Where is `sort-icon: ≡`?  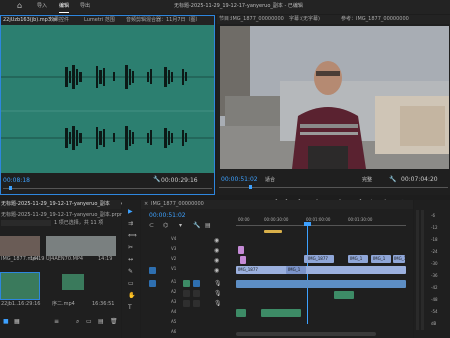
sort-icon: ≡ is located at coordinates (56, 321).